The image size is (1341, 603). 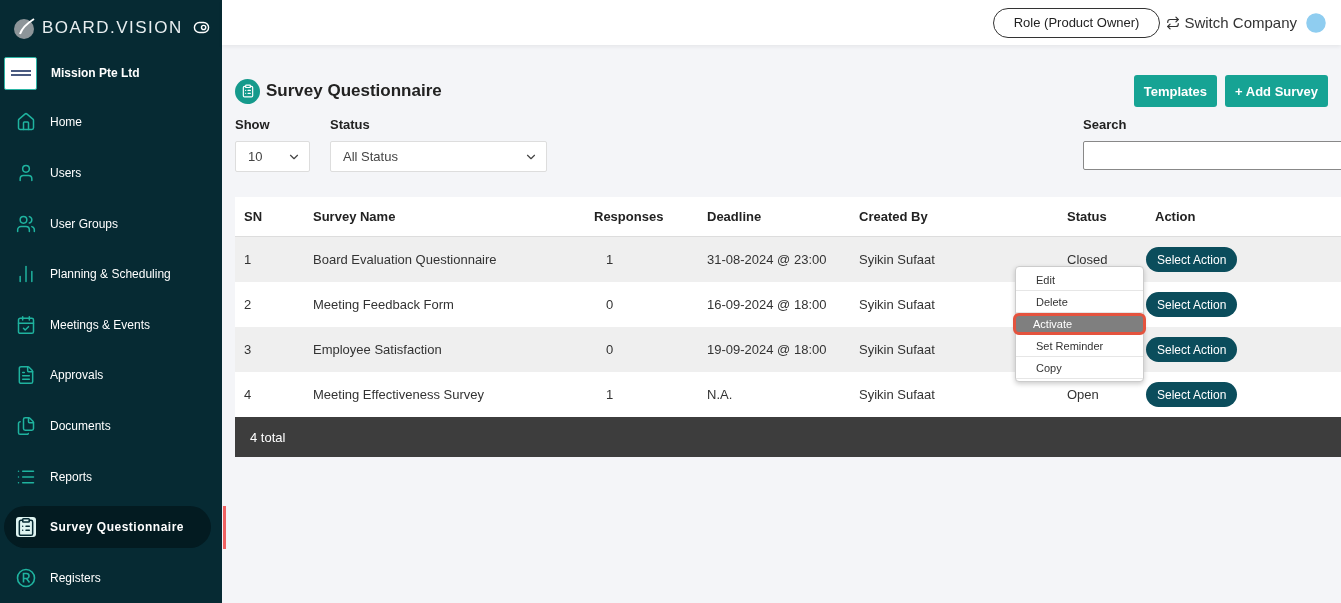 What do you see at coordinates (377, 349) in the screenshot?
I see `table-cell: Employee Satisfaction` at bounding box center [377, 349].